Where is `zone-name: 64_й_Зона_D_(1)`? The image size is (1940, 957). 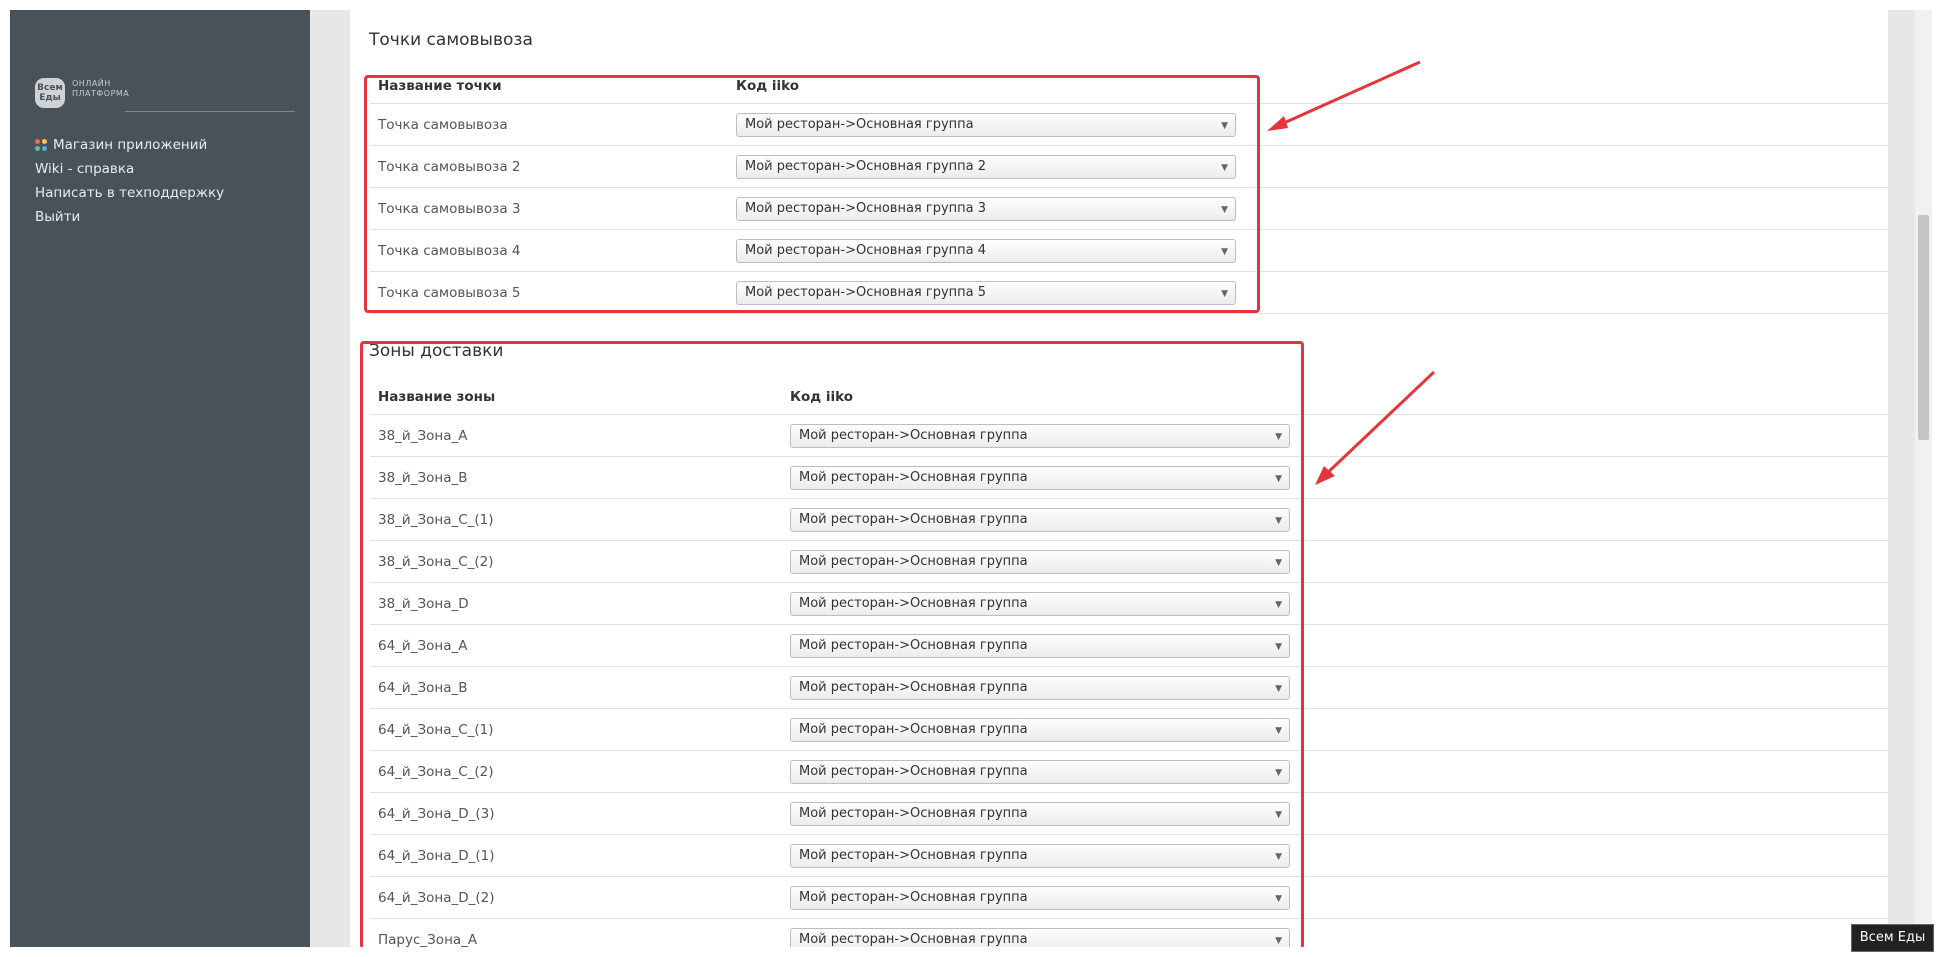 zone-name: 64_й_Зона_D_(1) is located at coordinates (436, 855).